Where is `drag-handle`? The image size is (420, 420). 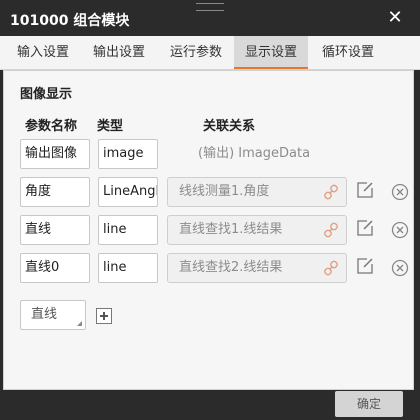 drag-handle is located at coordinates (210, 7).